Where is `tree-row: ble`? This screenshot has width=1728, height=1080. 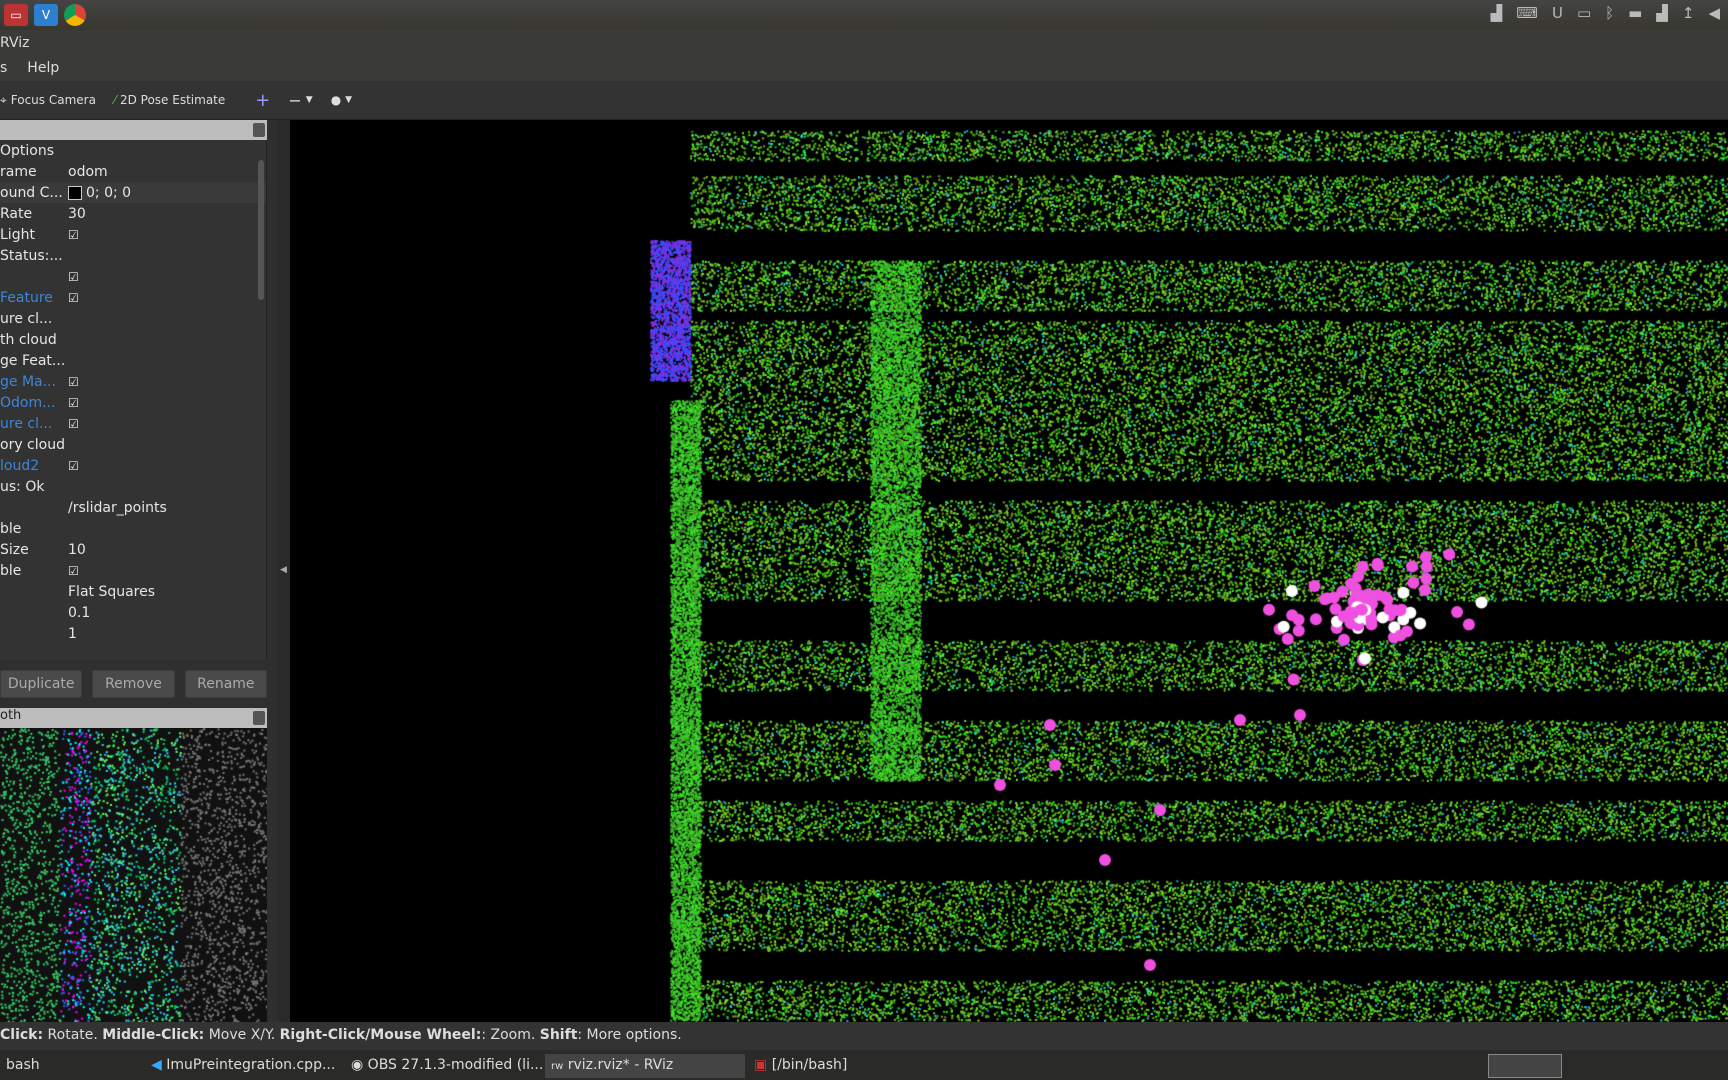
tree-row: ble is located at coordinates (133, 528).